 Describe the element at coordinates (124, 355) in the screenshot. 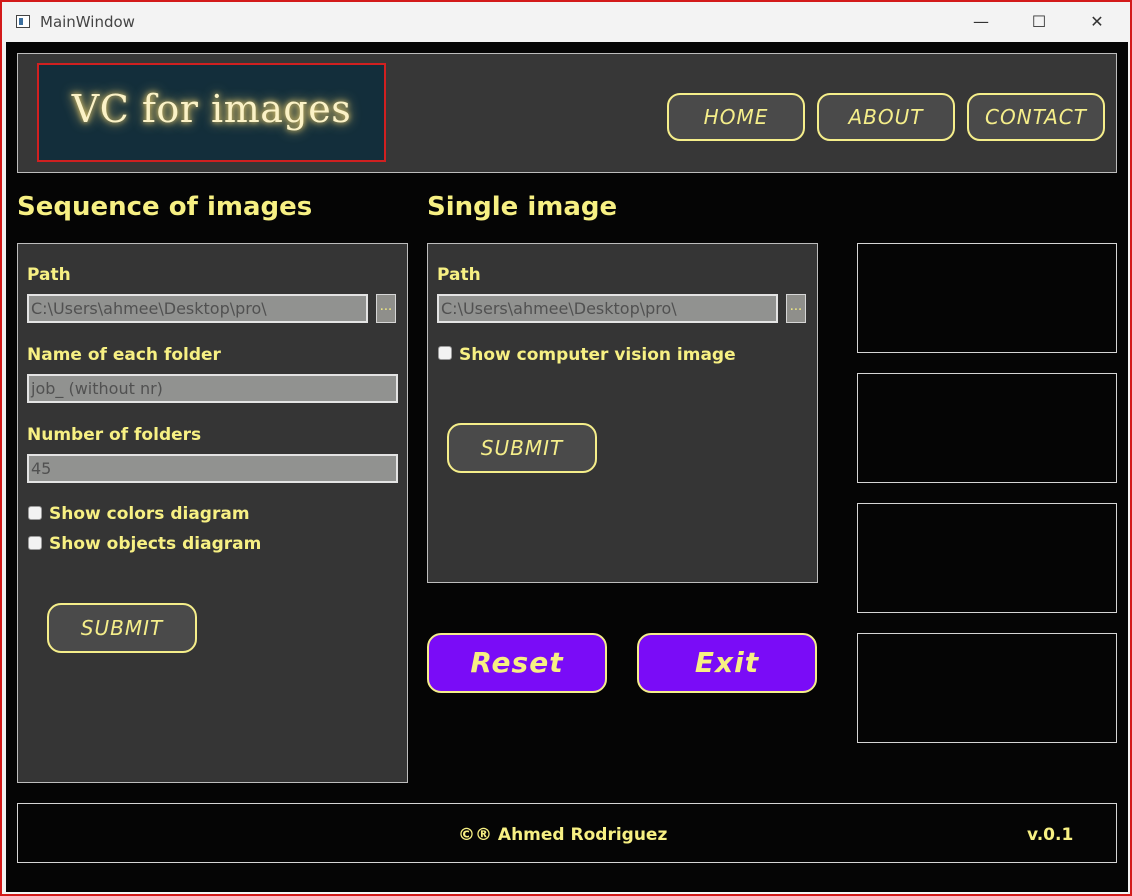

I see `folder-name-label: Name of each folder` at that location.